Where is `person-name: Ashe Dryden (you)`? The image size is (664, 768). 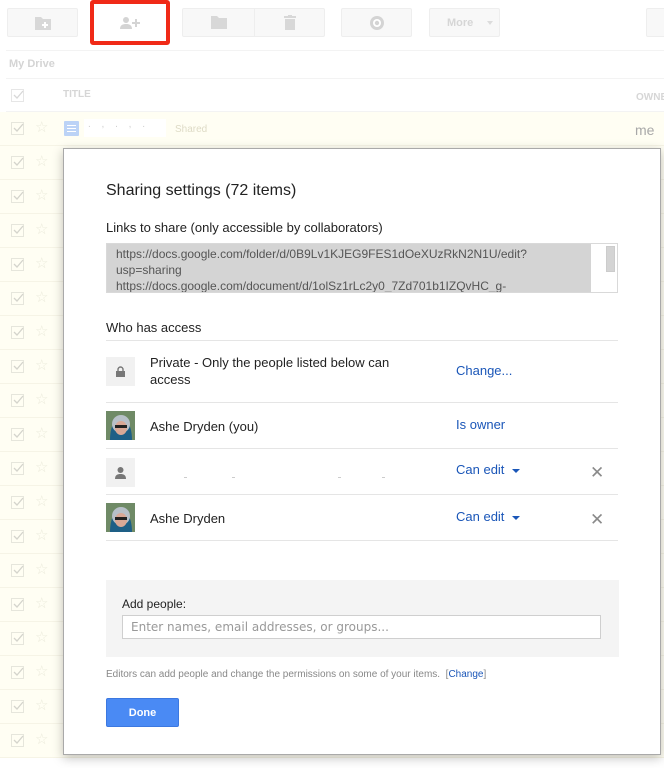
person-name: Ashe Dryden (you) is located at coordinates (204, 426).